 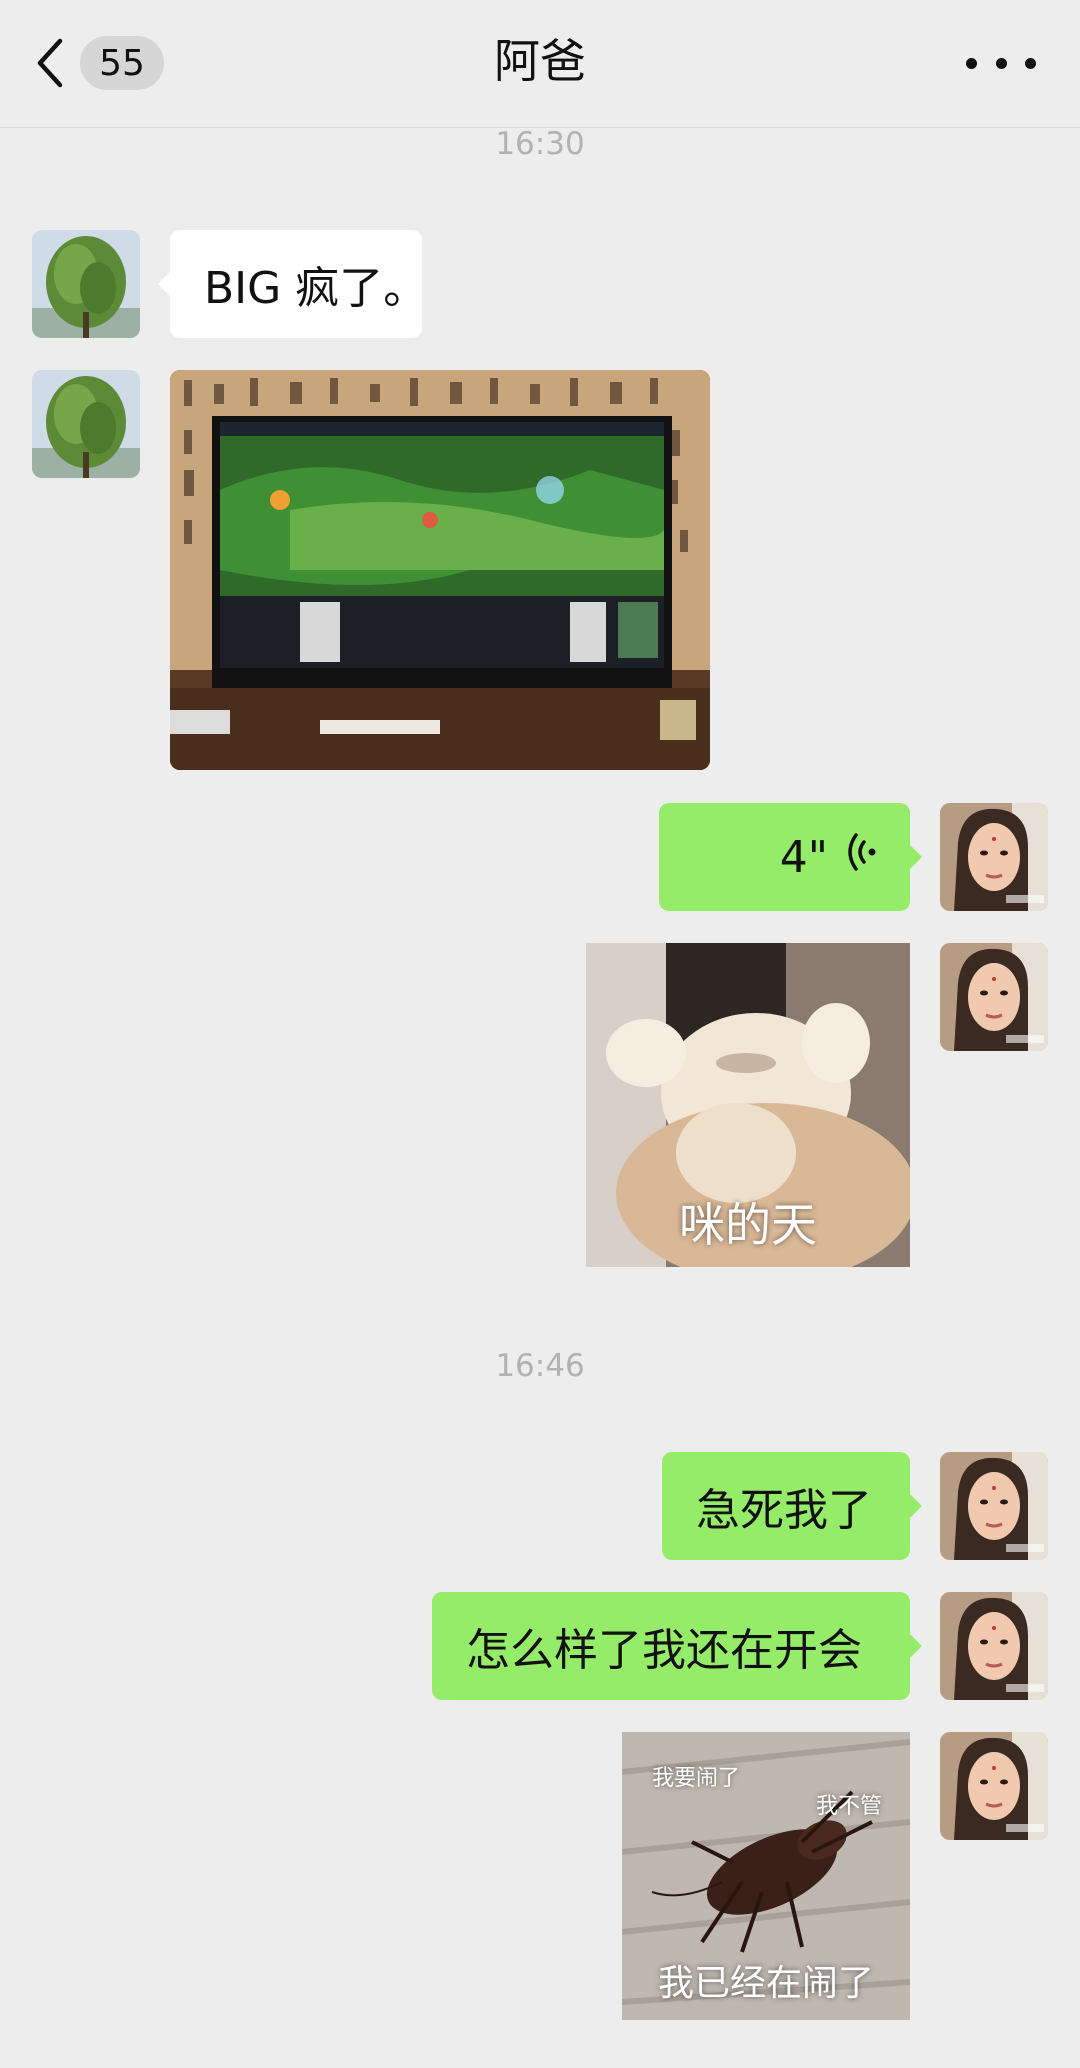 What do you see at coordinates (540, 144) in the screenshot?
I see `message-timestamp: 16:30` at bounding box center [540, 144].